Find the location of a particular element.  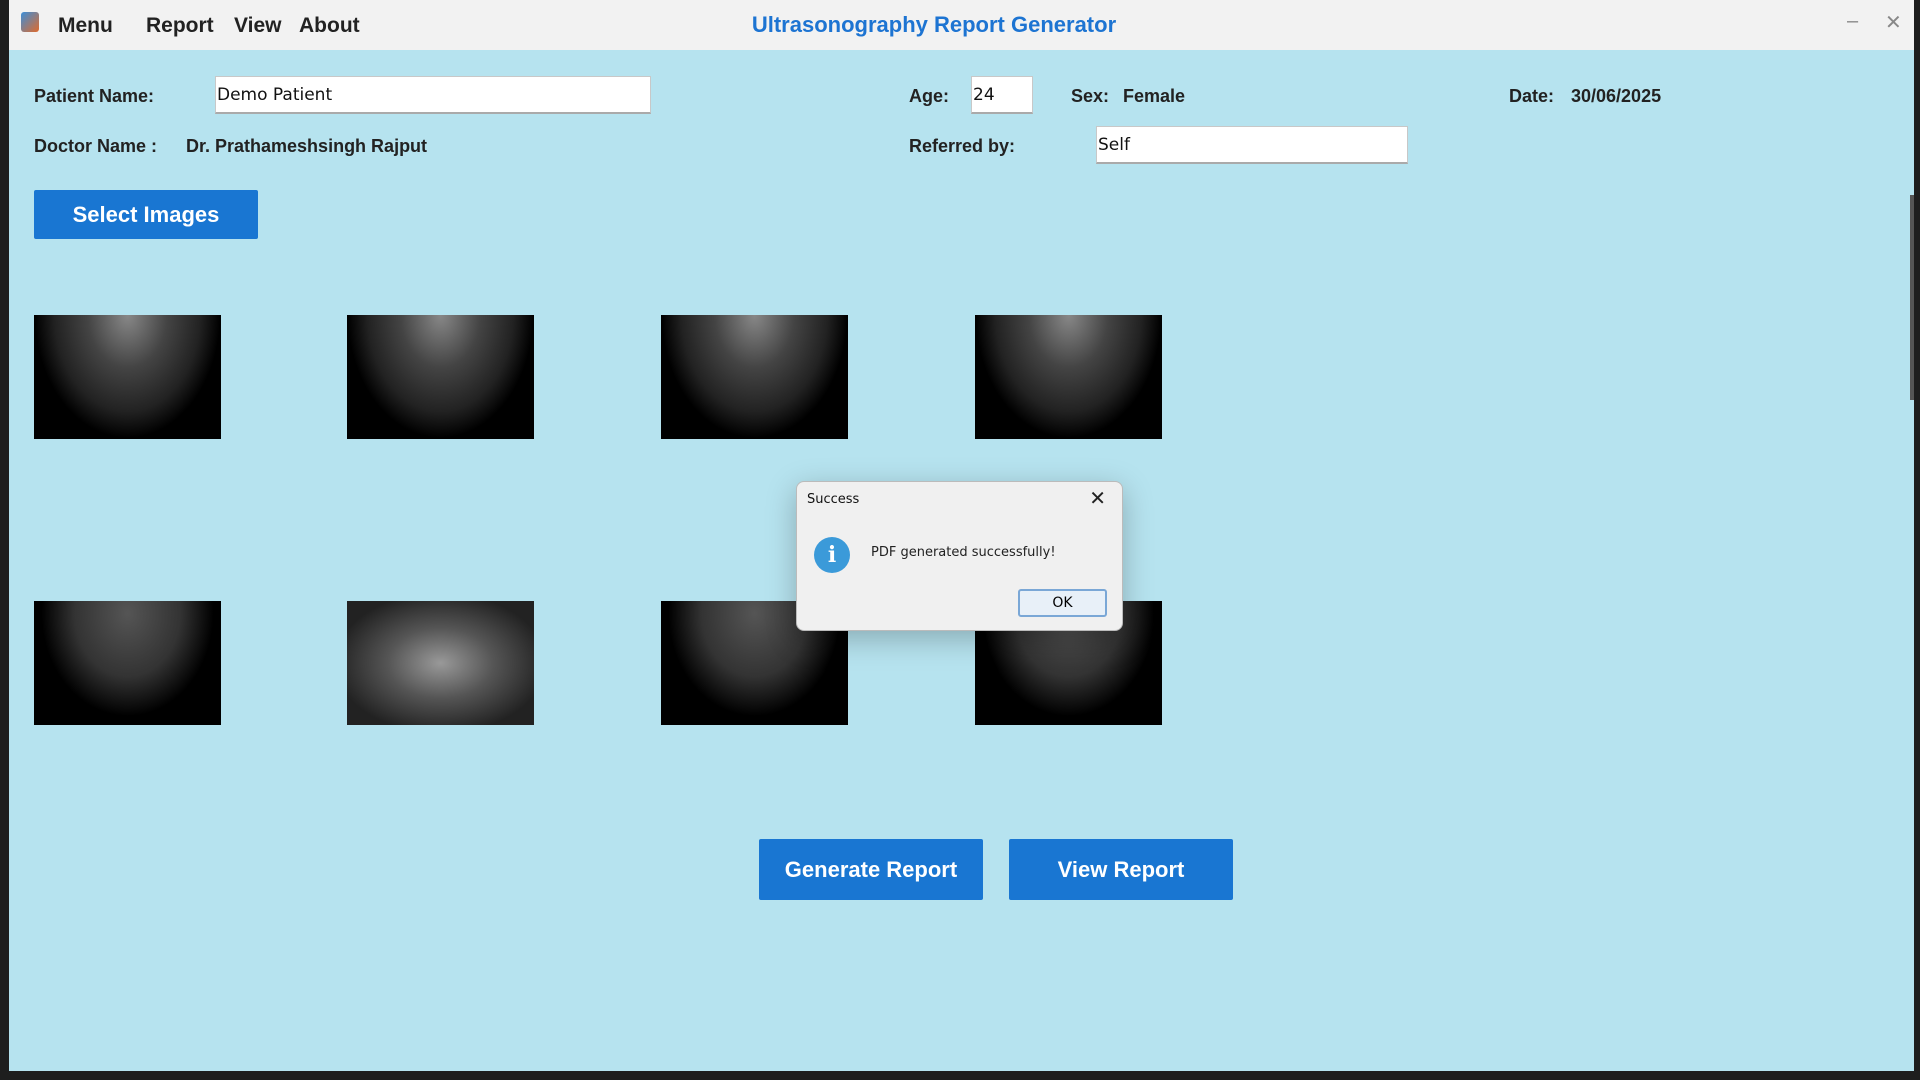

close-window-button: ✕ is located at coordinates (1893, 22).